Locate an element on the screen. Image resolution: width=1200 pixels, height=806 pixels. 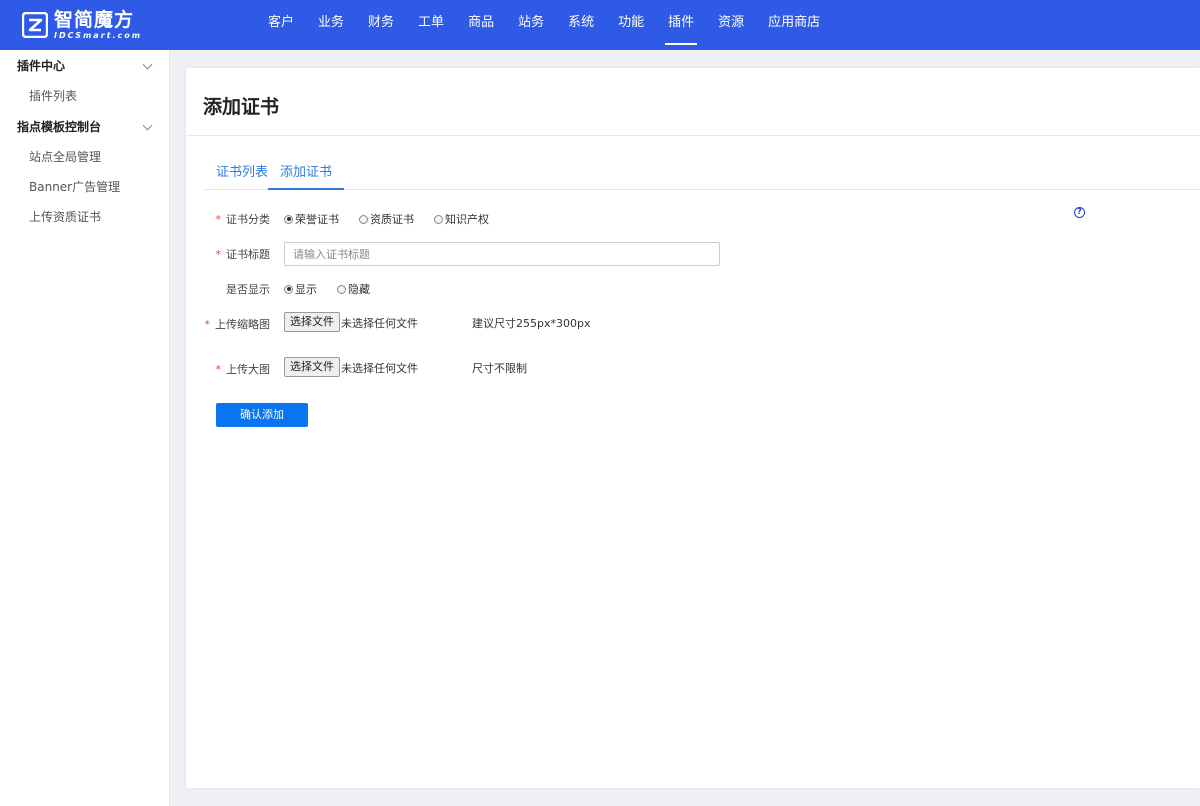
logo-name-en: IDCSmart.com is located at coordinates (98, 35).